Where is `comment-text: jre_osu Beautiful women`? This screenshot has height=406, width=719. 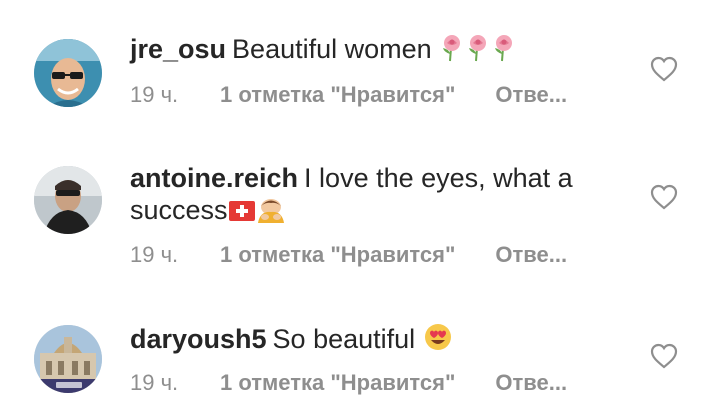
comment-text: jre_osu Beautiful women is located at coordinates (365, 51).